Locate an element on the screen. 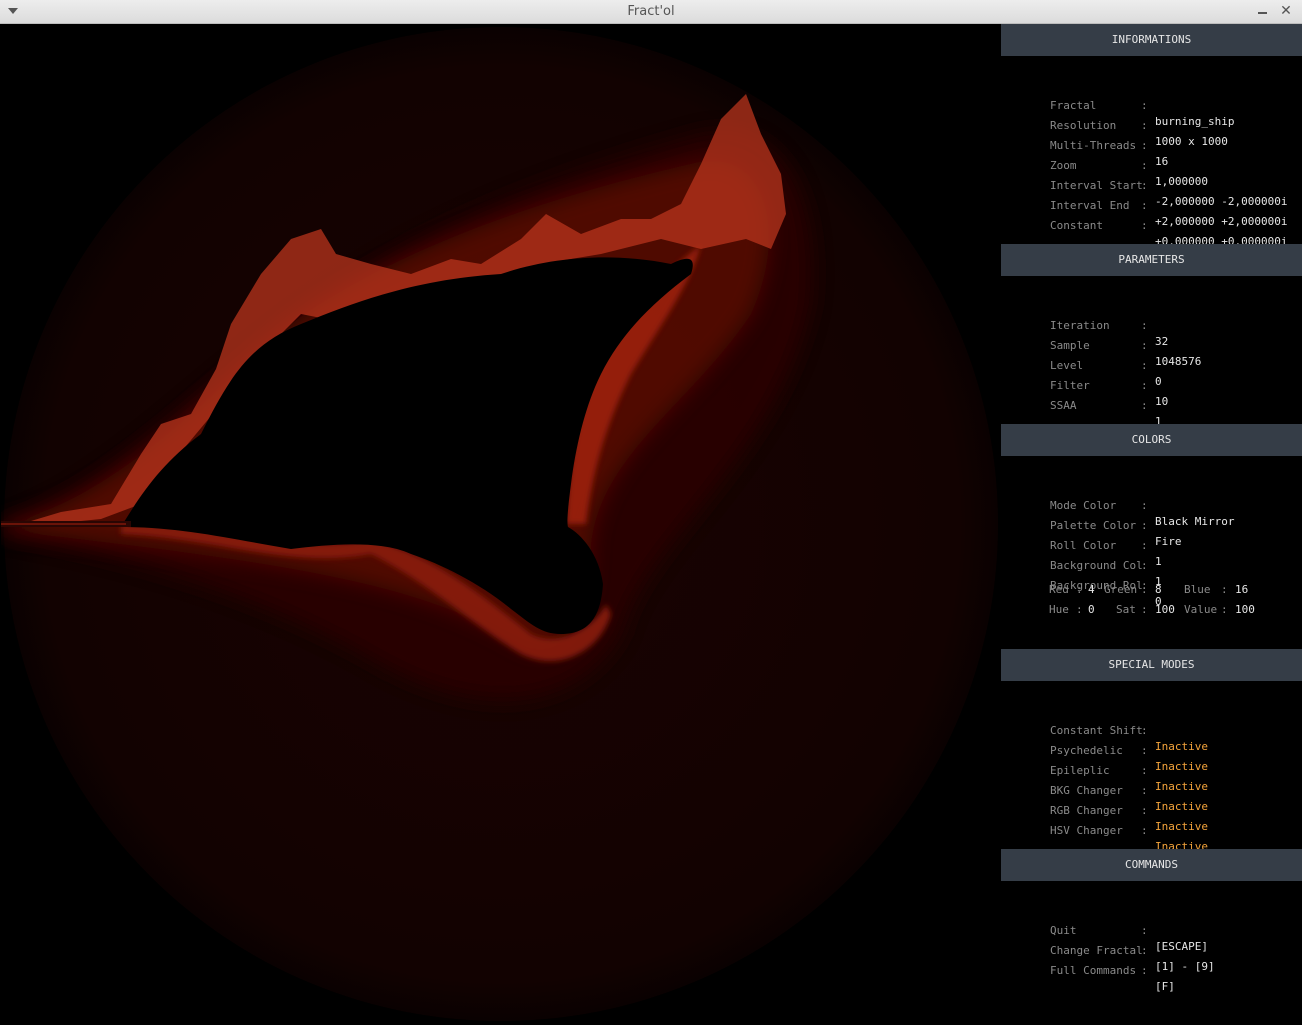 This screenshot has width=1302, height=1025. mode-label: HSV Changer is located at coordinates (1086, 830).